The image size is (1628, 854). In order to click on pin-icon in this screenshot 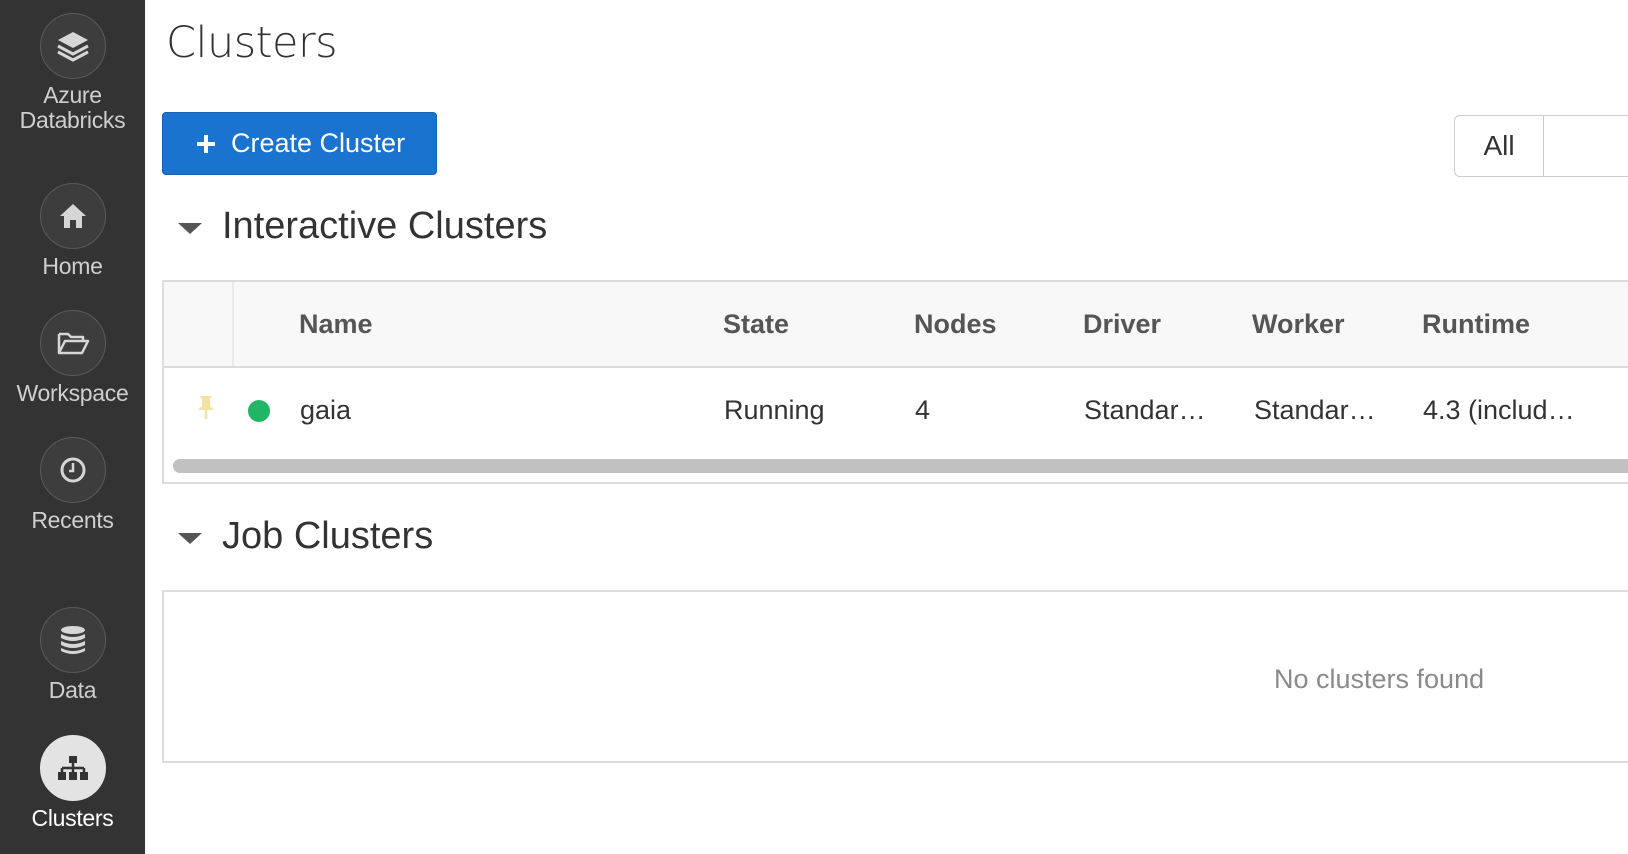, I will do `click(206, 409)`.